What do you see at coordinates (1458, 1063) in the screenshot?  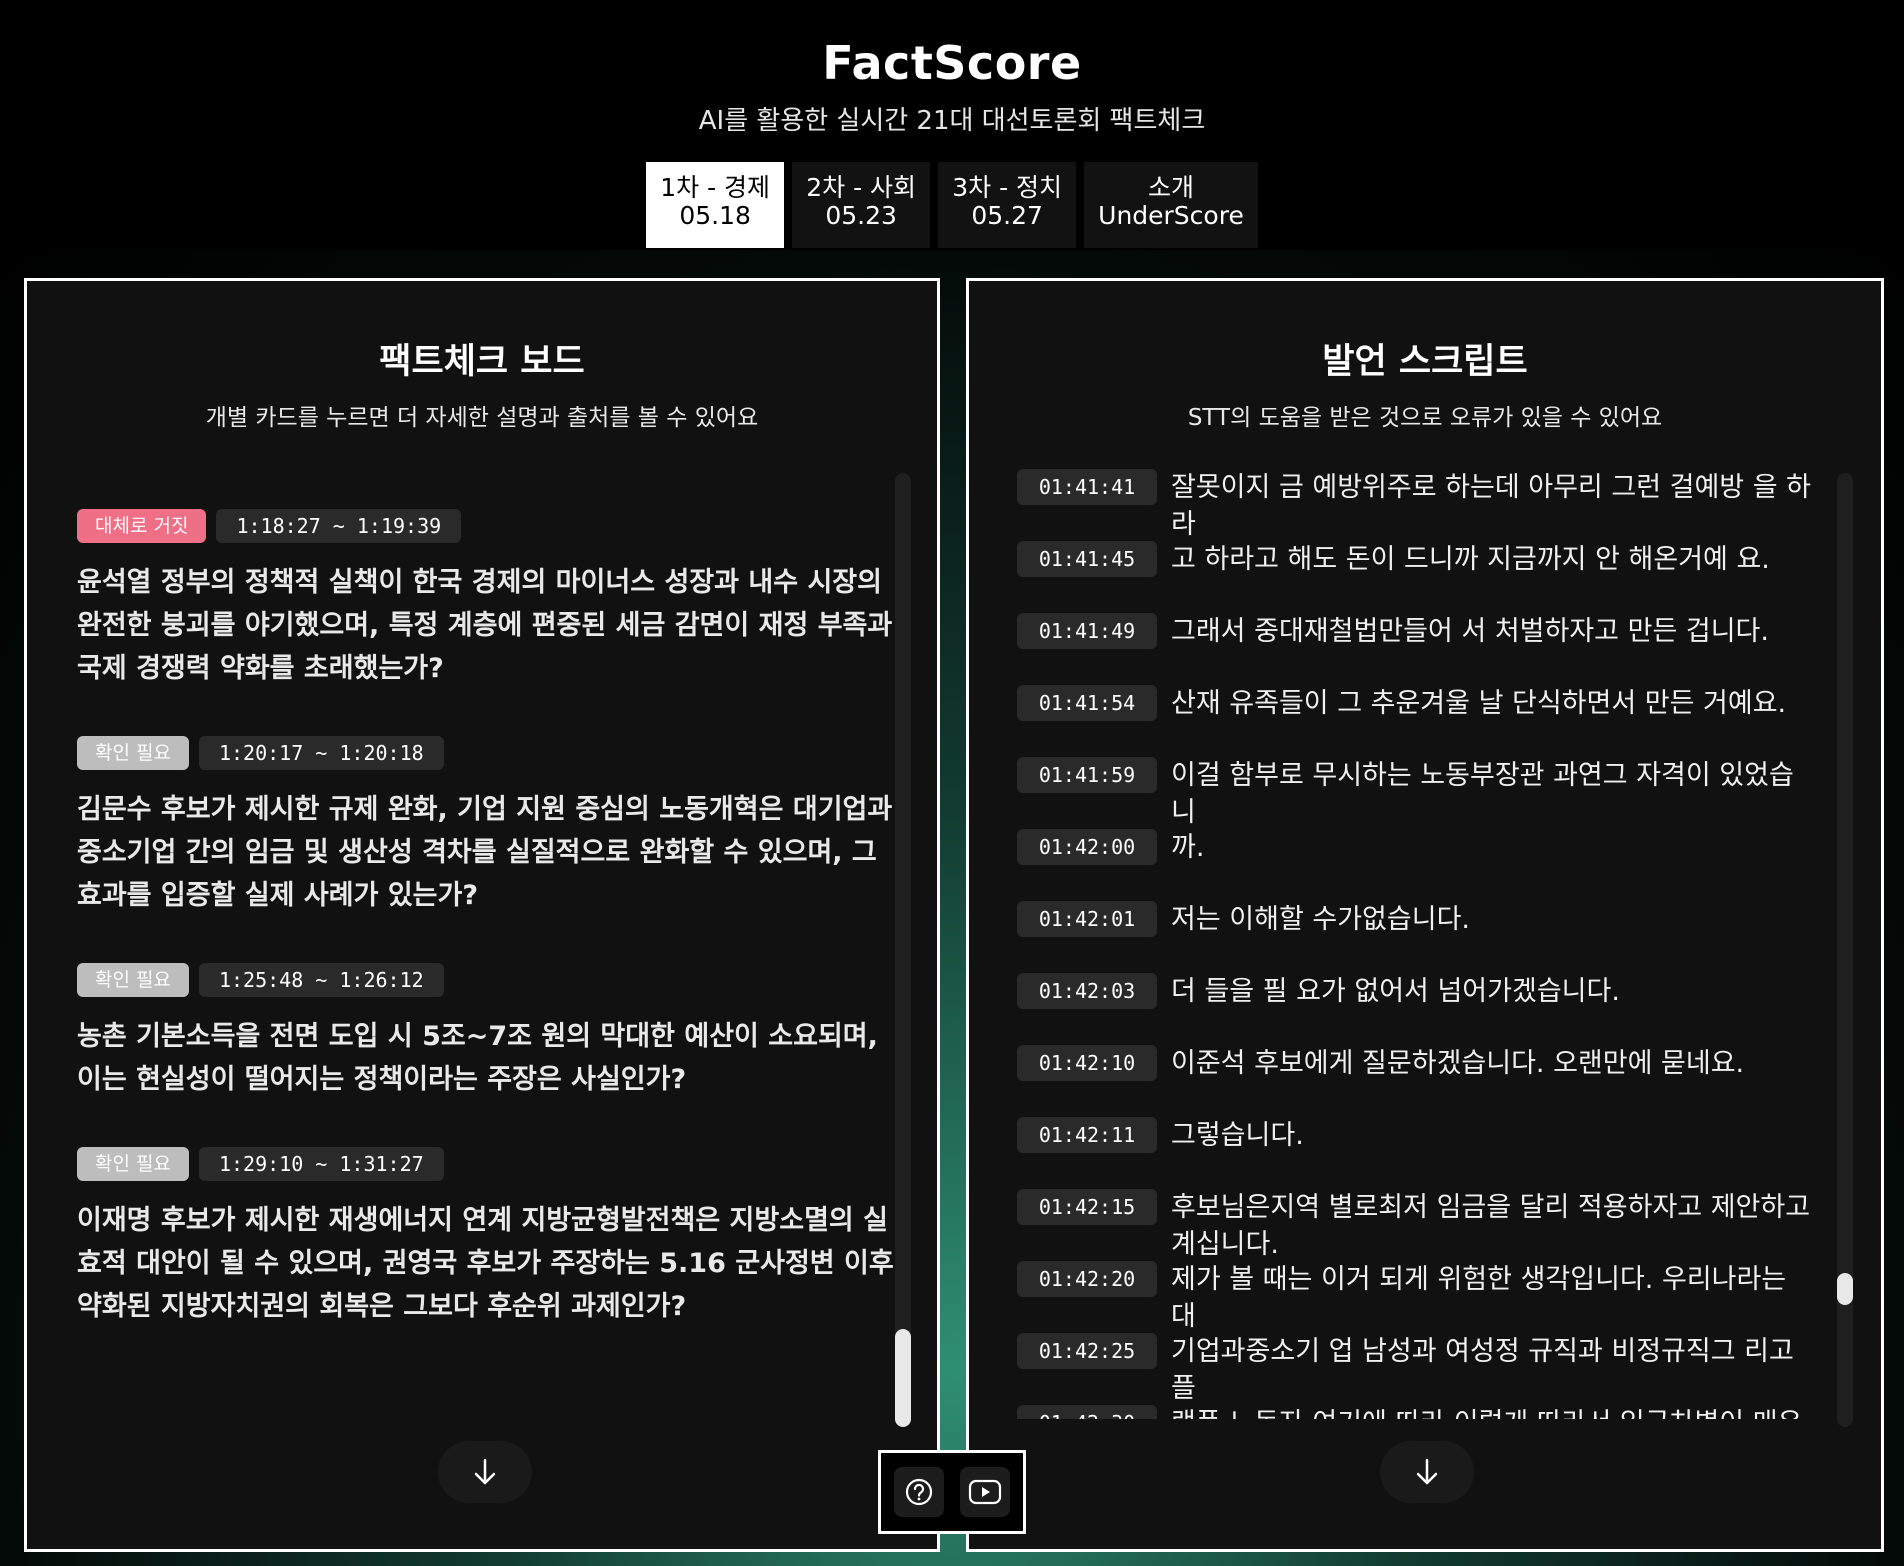 I see `line-text: 이준석 후보에게 질문하겠습니다. 오랜만에 묻네요.` at bounding box center [1458, 1063].